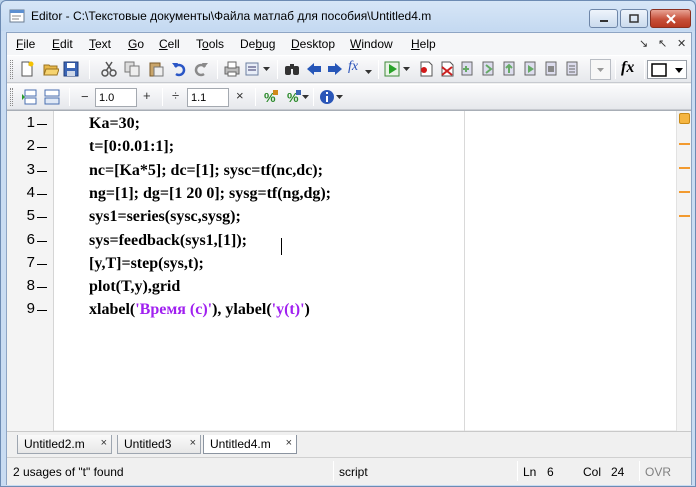 The width and height of the screenshot is (696, 487). I want to click on menu-debug: Debug, so click(257, 44).